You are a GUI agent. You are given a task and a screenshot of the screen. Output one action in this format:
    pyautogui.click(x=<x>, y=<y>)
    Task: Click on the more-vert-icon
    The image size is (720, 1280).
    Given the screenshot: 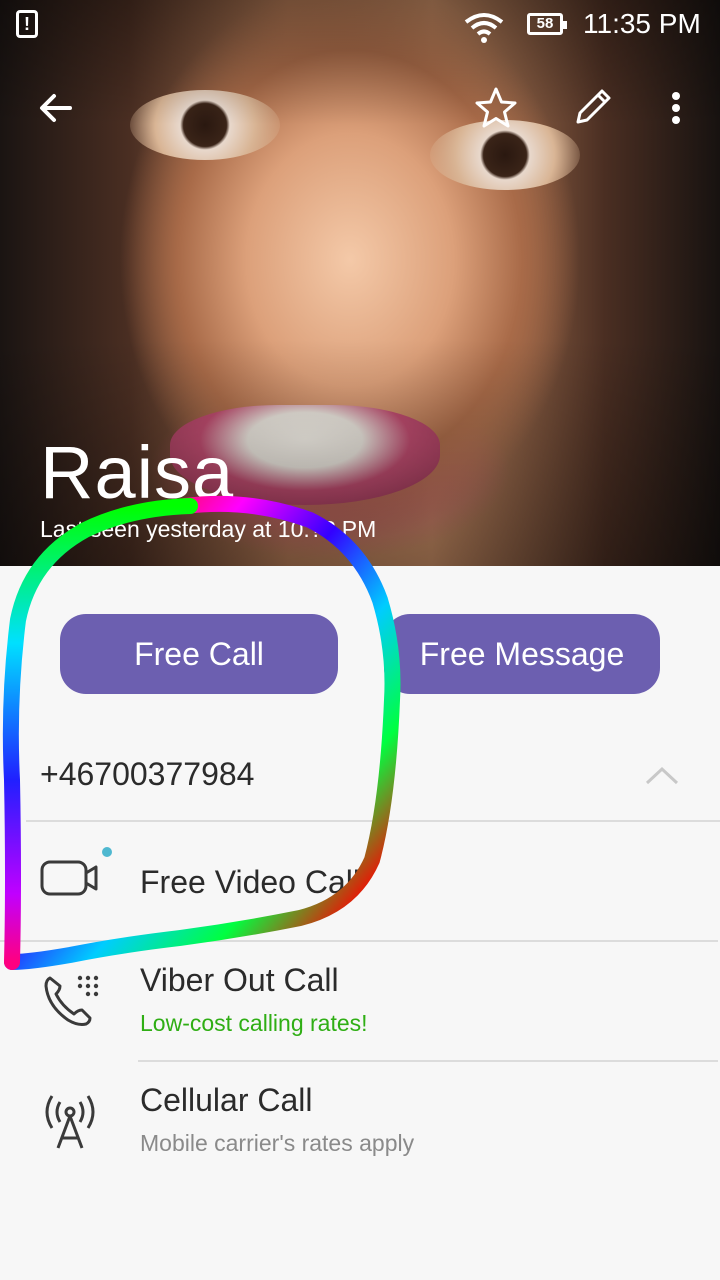 What is the action you would take?
    pyautogui.click(x=676, y=108)
    